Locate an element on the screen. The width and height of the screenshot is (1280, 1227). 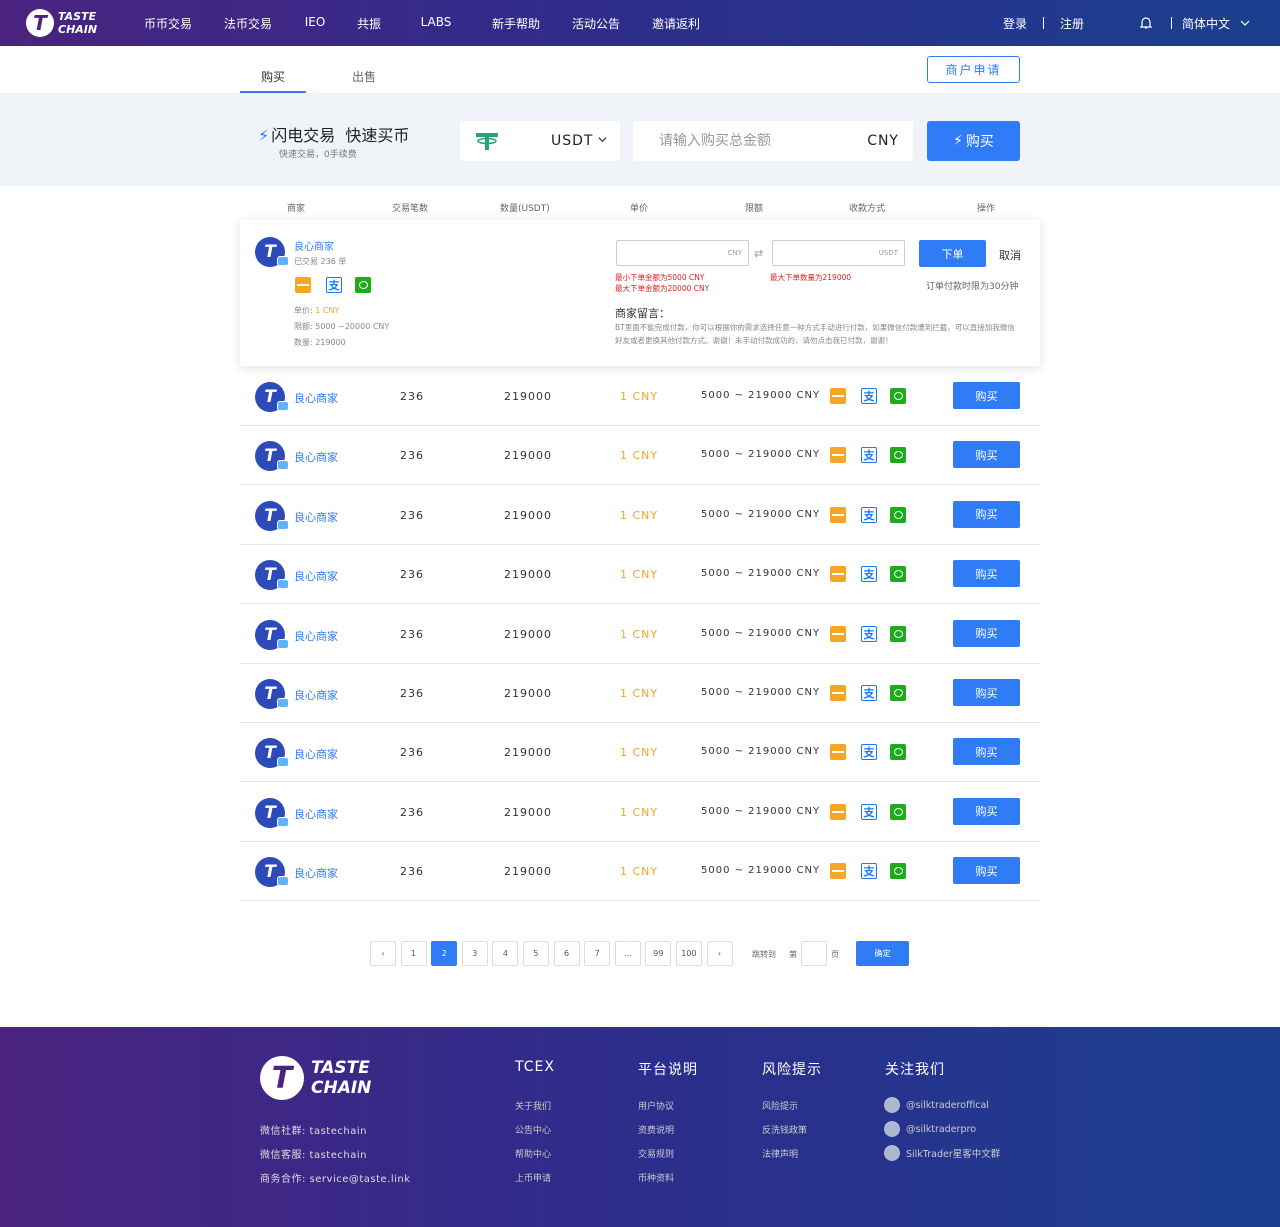
social-link: @silktraderpro is located at coordinates (930, 1129).